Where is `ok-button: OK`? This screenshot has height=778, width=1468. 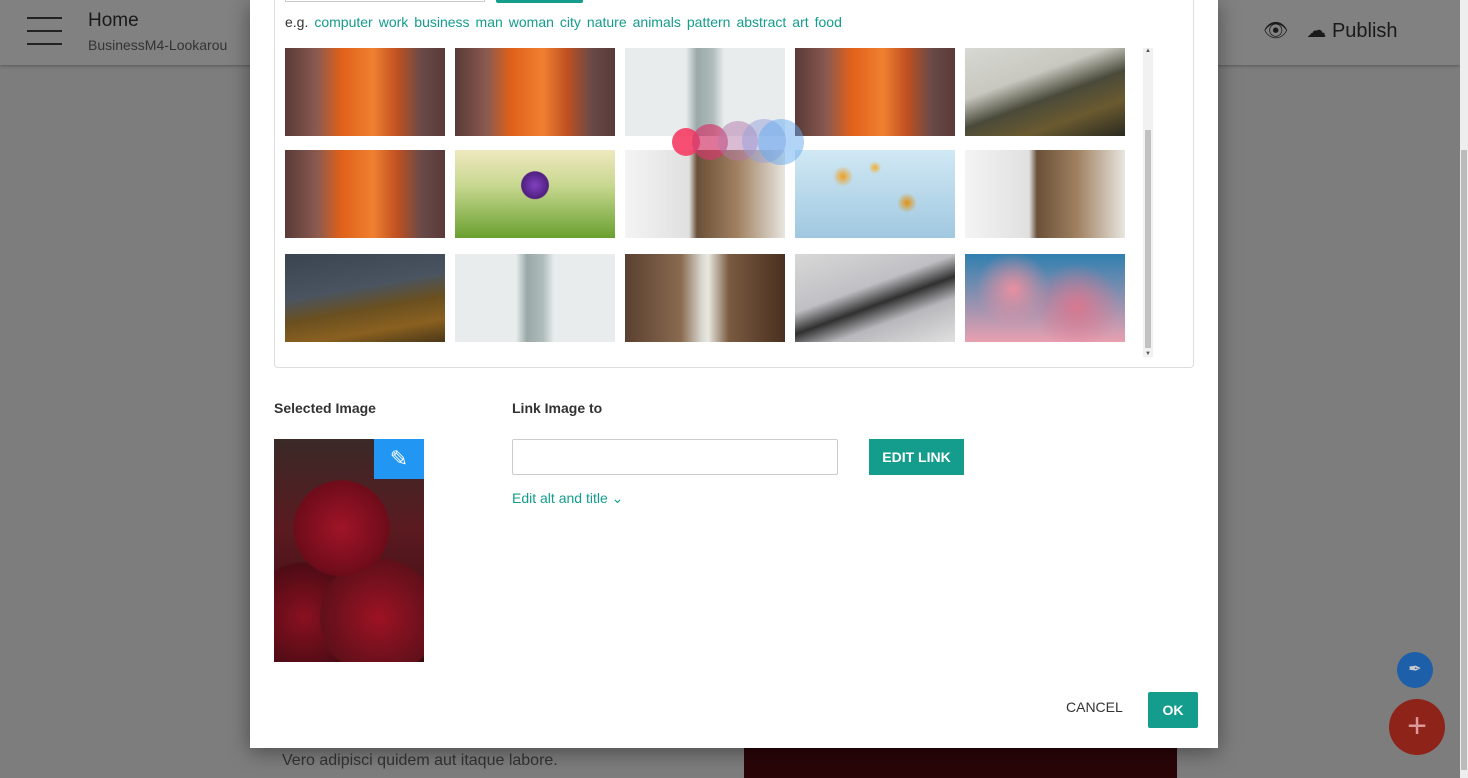
ok-button: OK is located at coordinates (1173, 710).